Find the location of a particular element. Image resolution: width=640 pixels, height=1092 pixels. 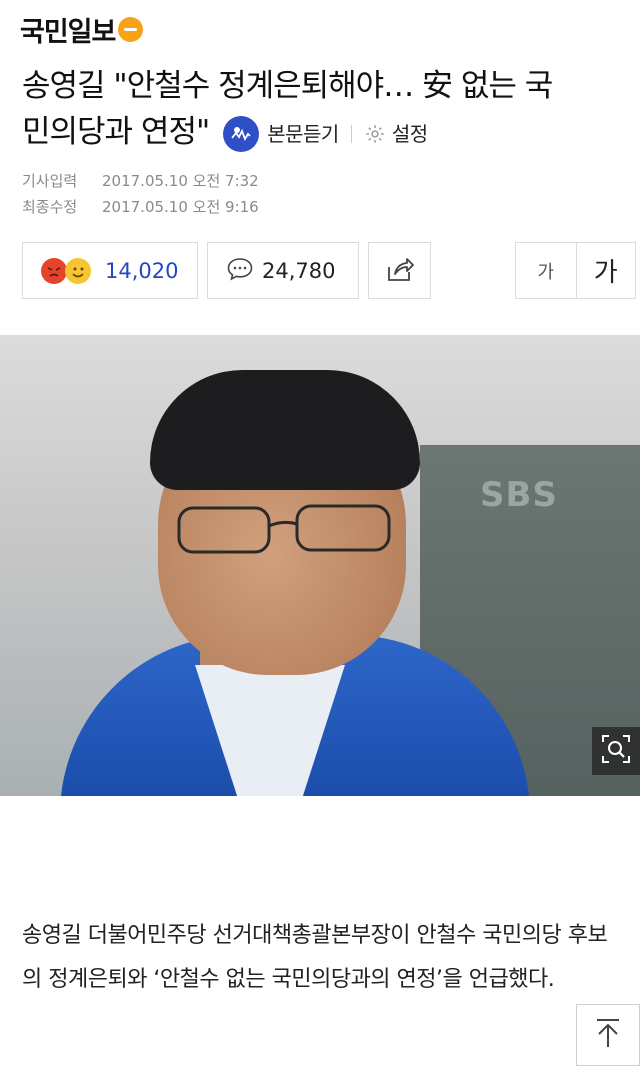

font-size-controls: 가 가 is located at coordinates (575, 270).